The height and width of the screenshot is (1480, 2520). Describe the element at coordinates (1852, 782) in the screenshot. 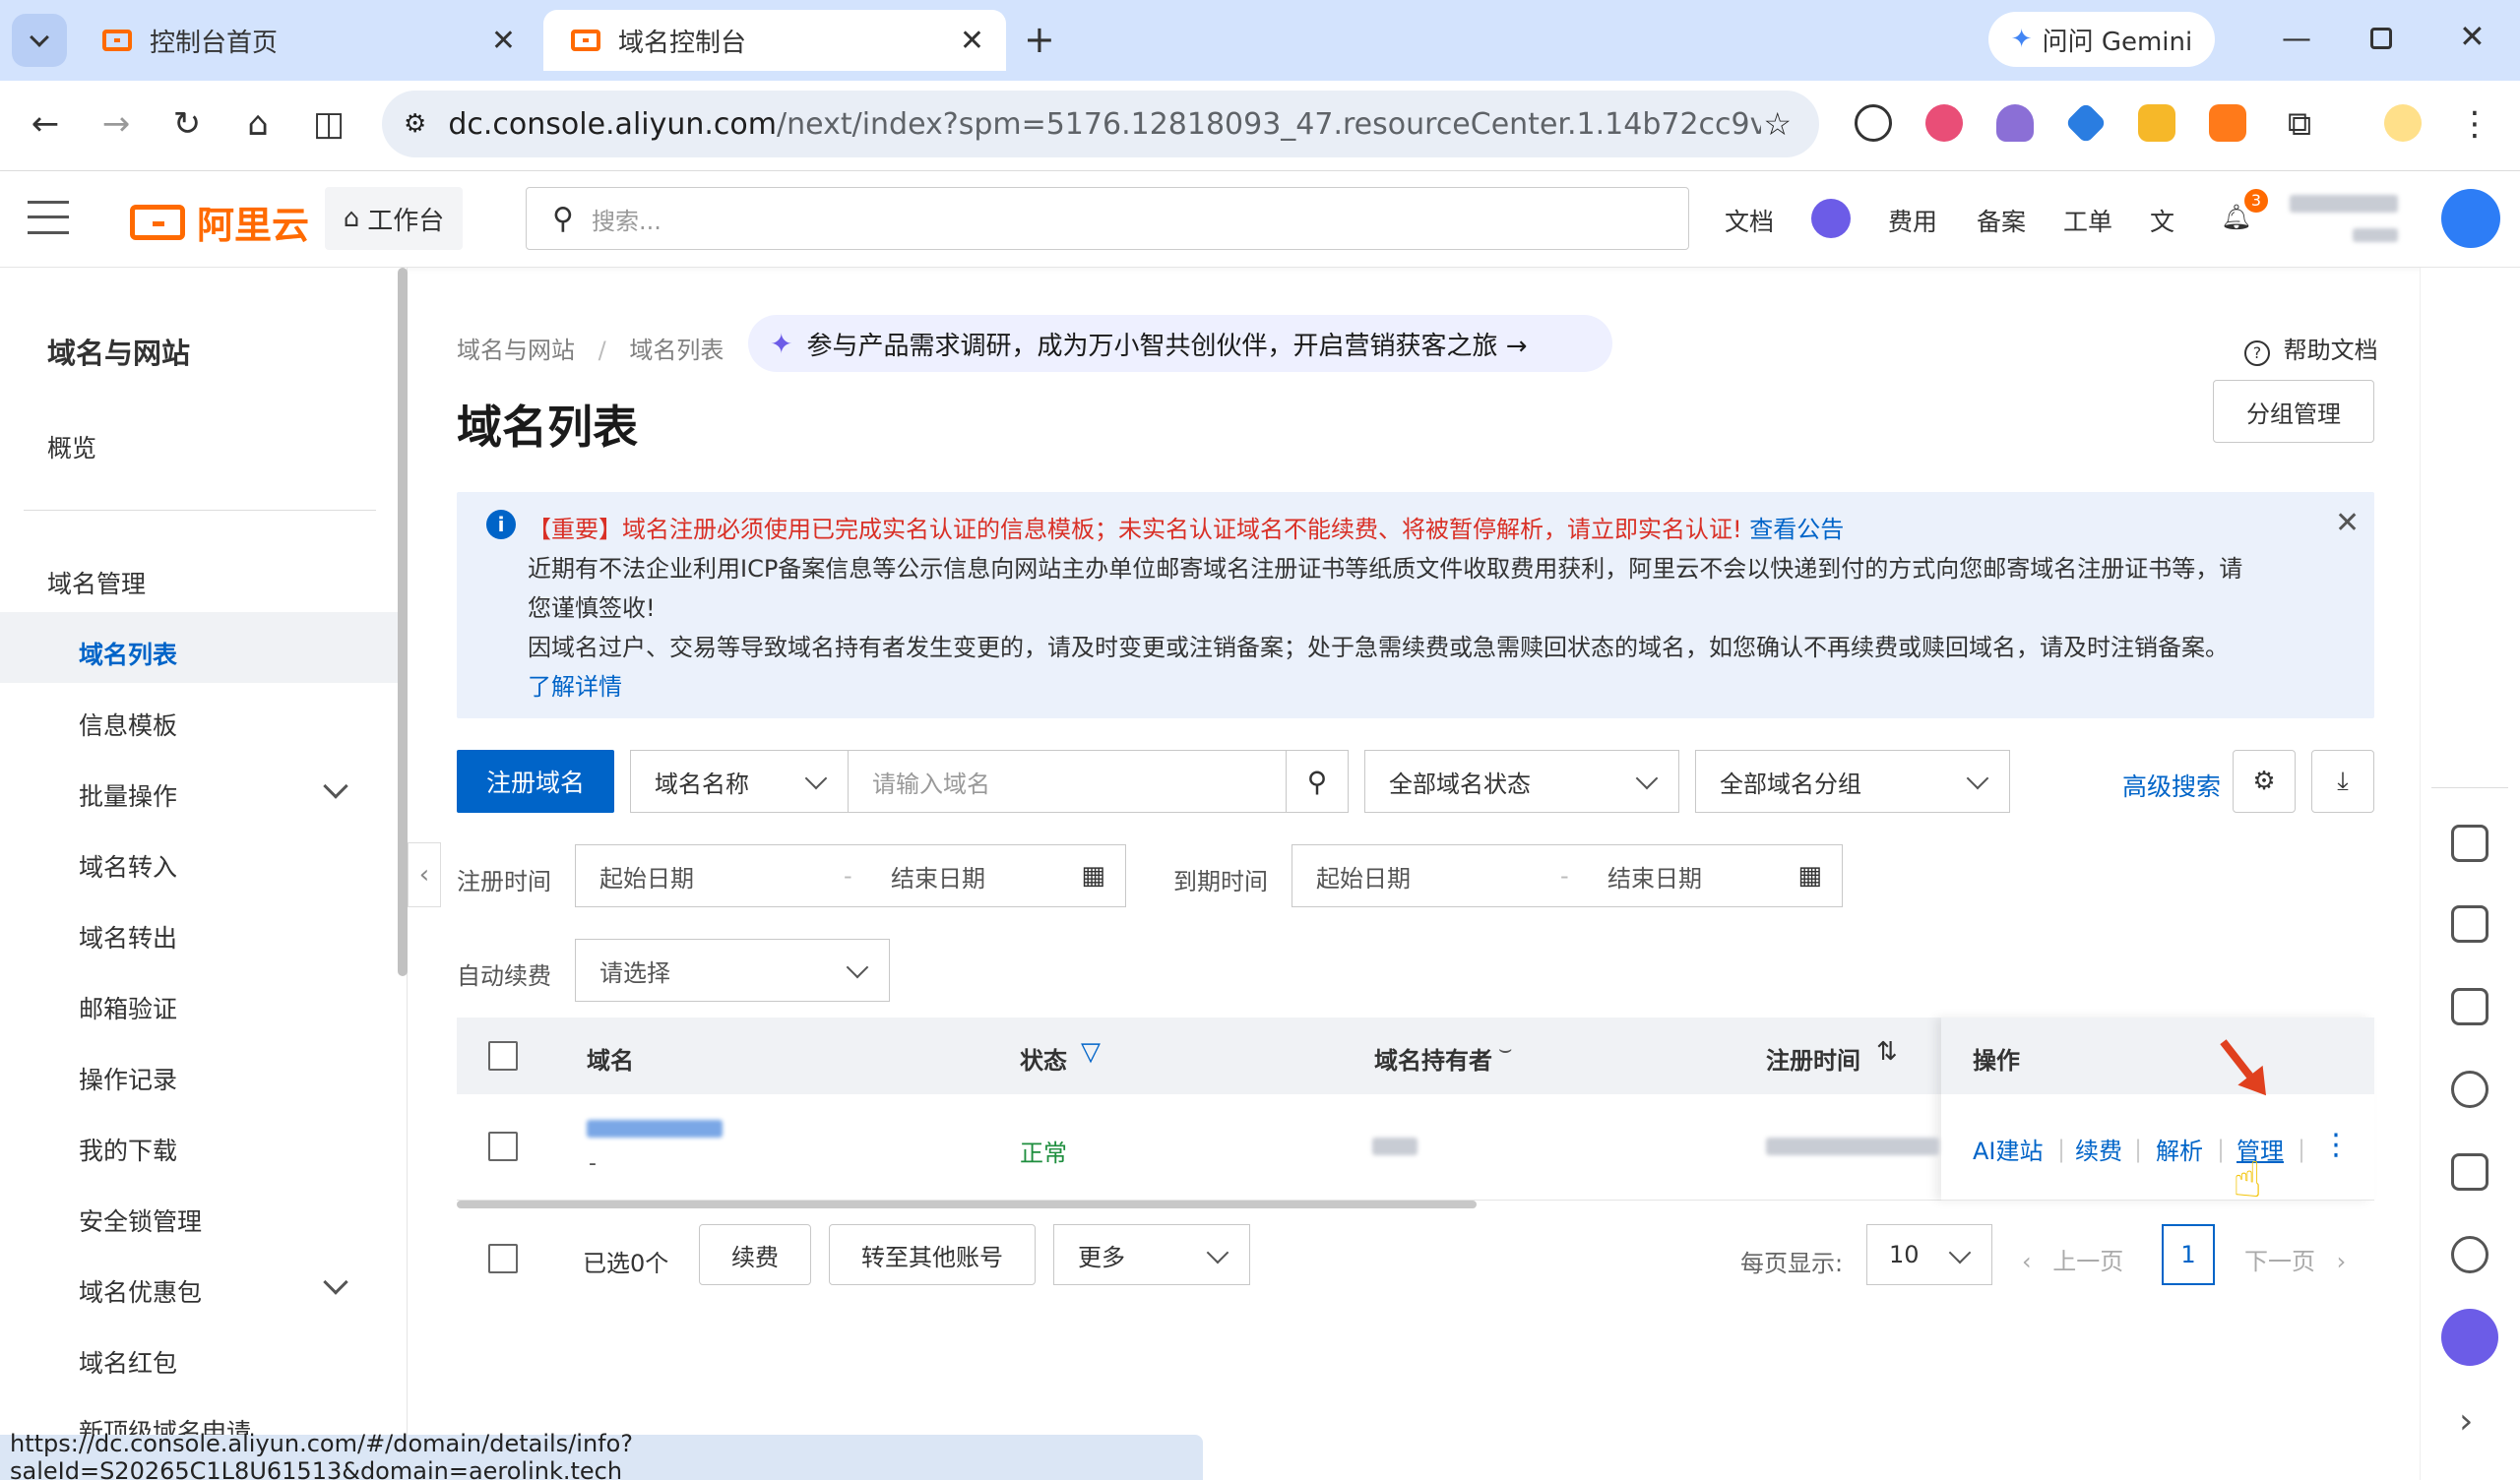

I see `group-filter-select: 全部域名分组` at that location.